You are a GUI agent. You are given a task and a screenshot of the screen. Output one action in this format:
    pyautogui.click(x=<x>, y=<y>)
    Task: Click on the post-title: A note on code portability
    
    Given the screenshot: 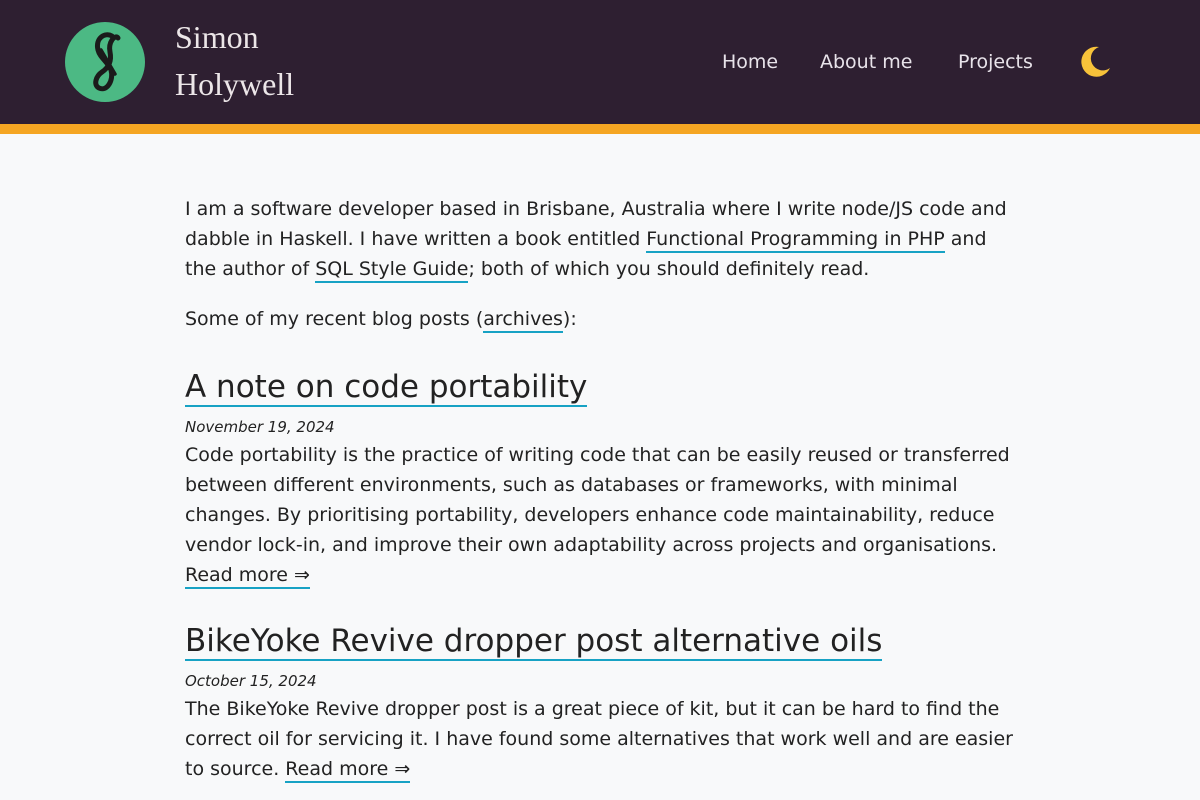 What is the action you would take?
    pyautogui.click(x=600, y=387)
    